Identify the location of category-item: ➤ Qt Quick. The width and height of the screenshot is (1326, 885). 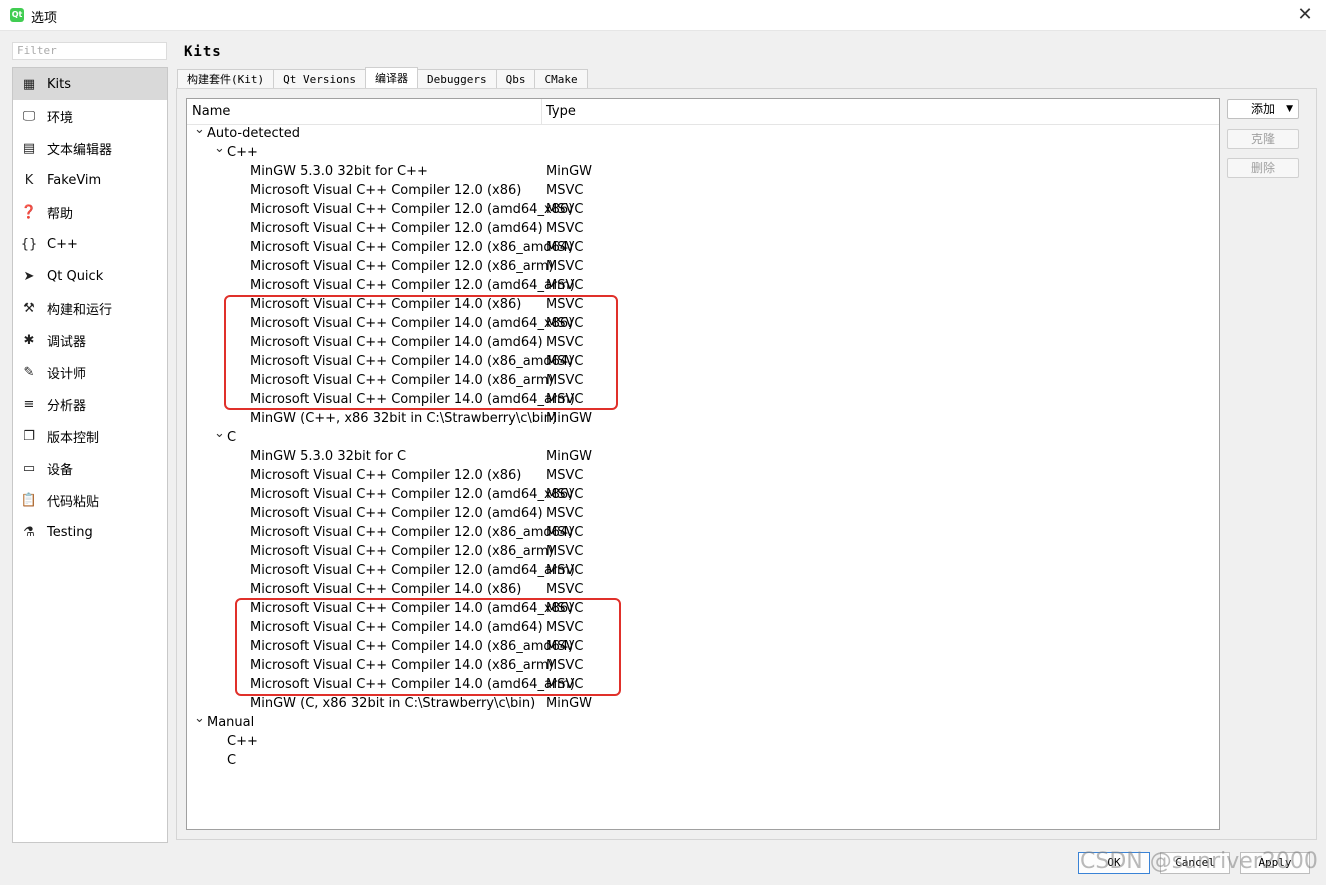
(90, 276).